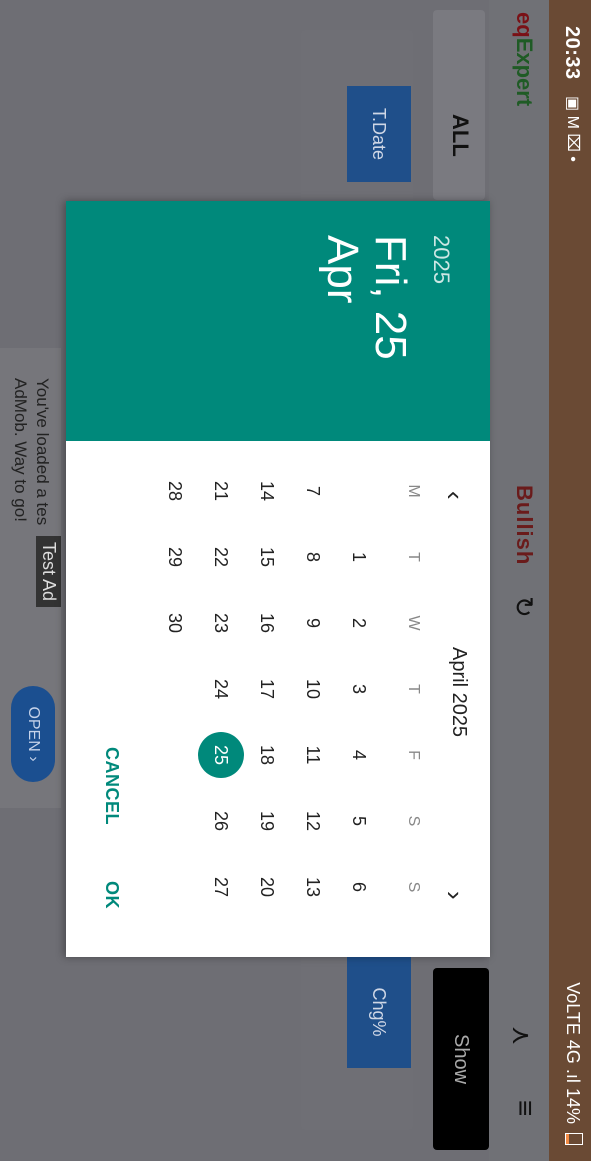 Image resolution: width=591 pixels, height=1161 pixels. Describe the element at coordinates (454, 895) in the screenshot. I see `chevron-right-icon: ›` at that location.